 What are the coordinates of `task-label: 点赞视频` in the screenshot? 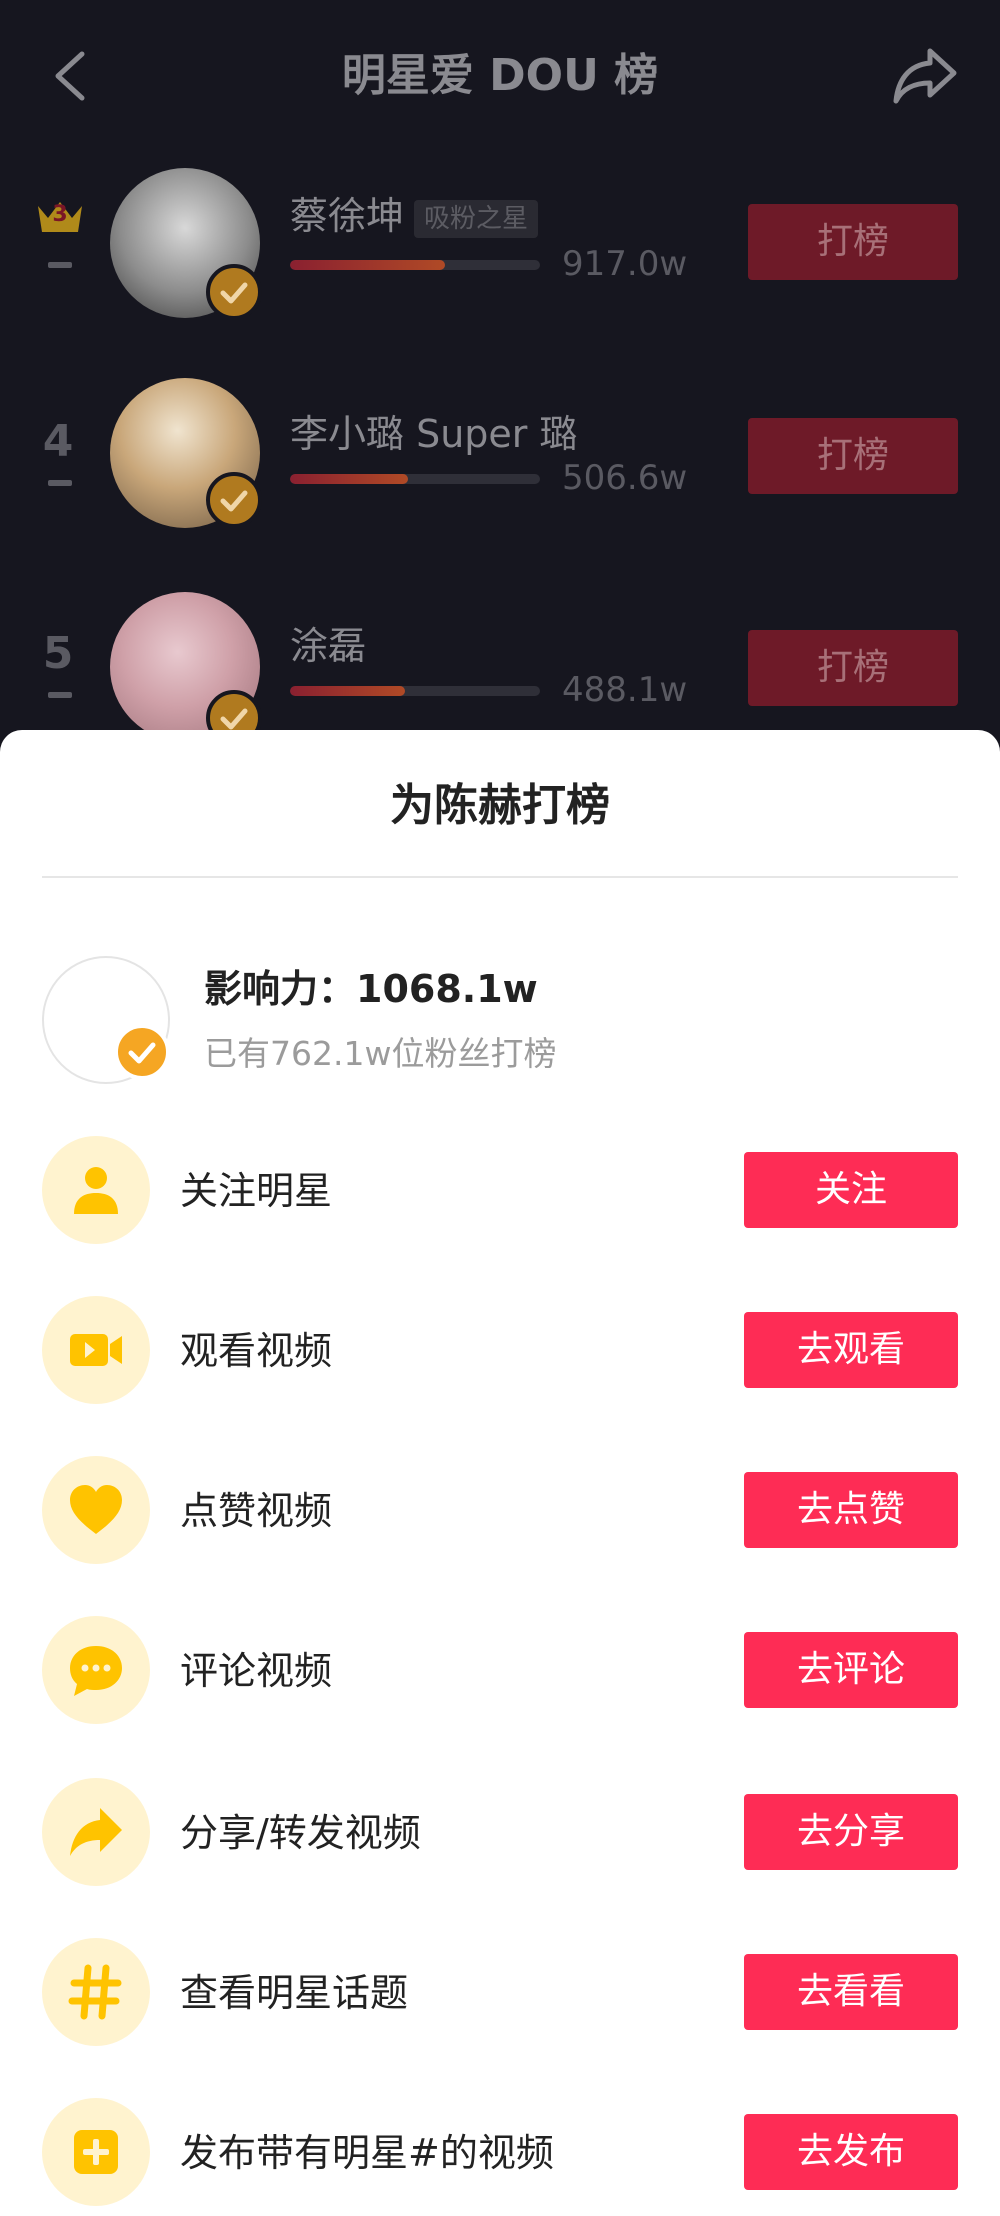 It's located at (256, 1511).